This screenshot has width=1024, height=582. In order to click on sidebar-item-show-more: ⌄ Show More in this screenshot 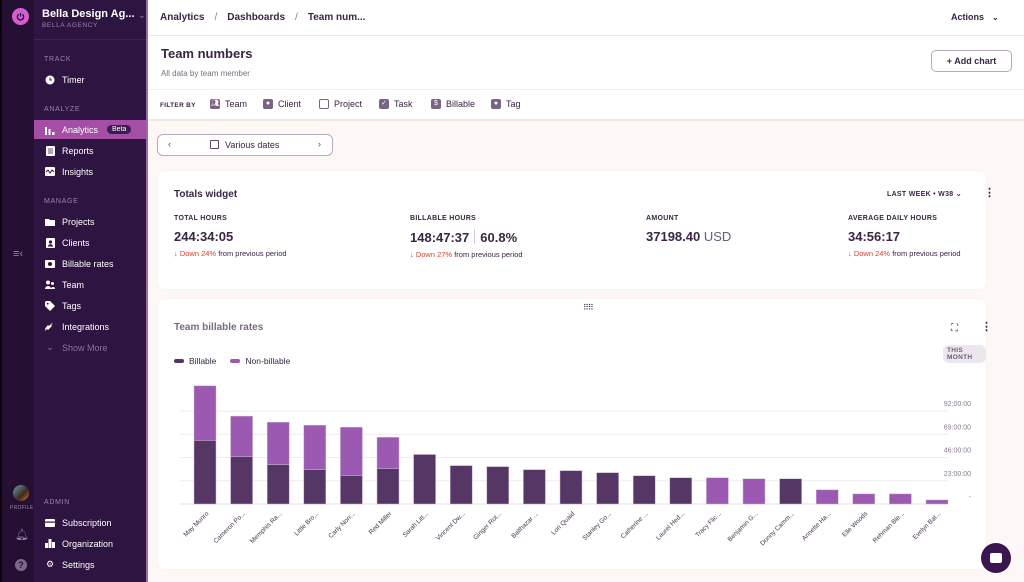, I will do `click(90, 347)`.